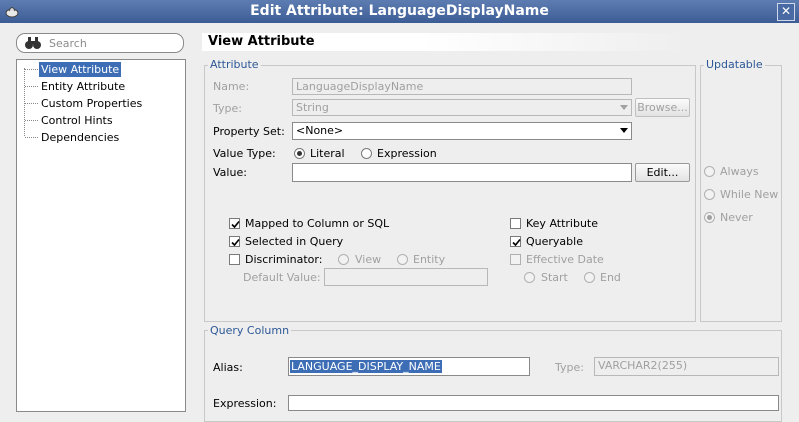  What do you see at coordinates (327, 153) in the screenshot?
I see `literal-label: Literal` at bounding box center [327, 153].